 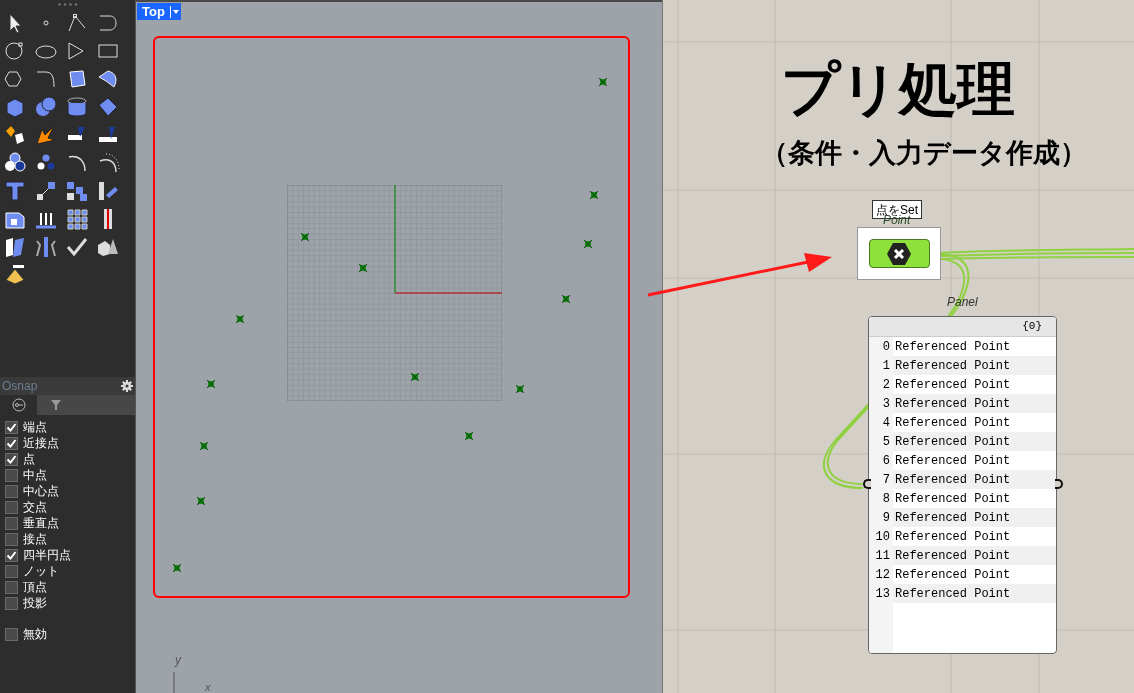 What do you see at coordinates (885, 346) in the screenshot?
I see `row-index: 0` at bounding box center [885, 346].